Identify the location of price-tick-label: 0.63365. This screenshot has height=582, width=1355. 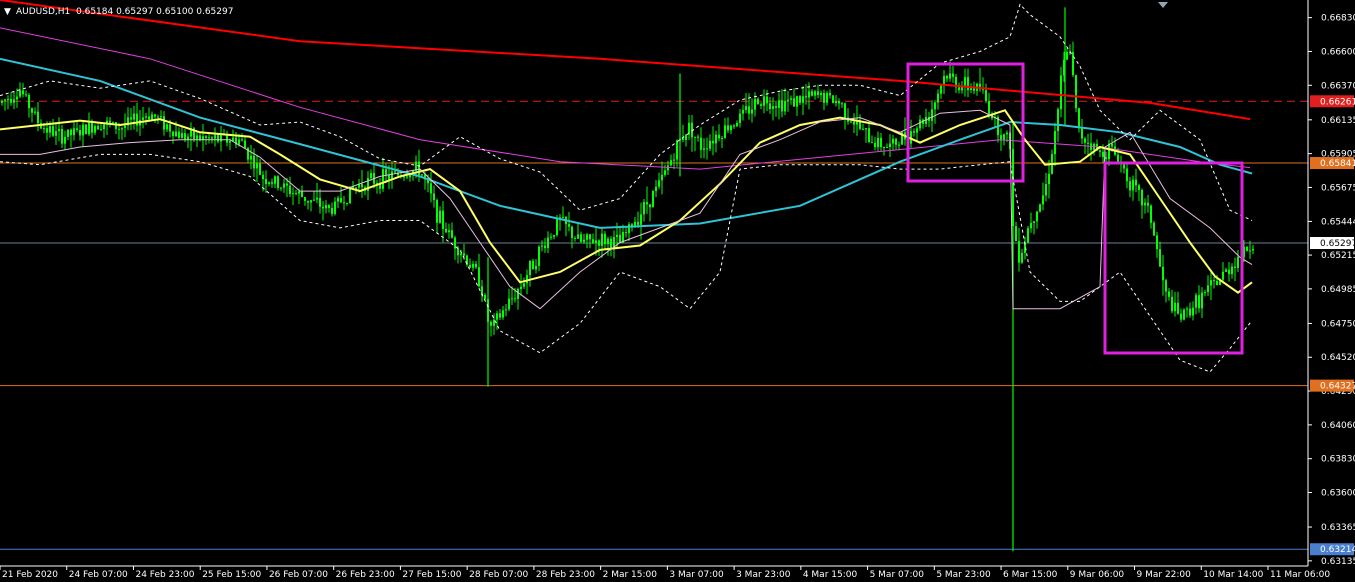
(1338, 528).